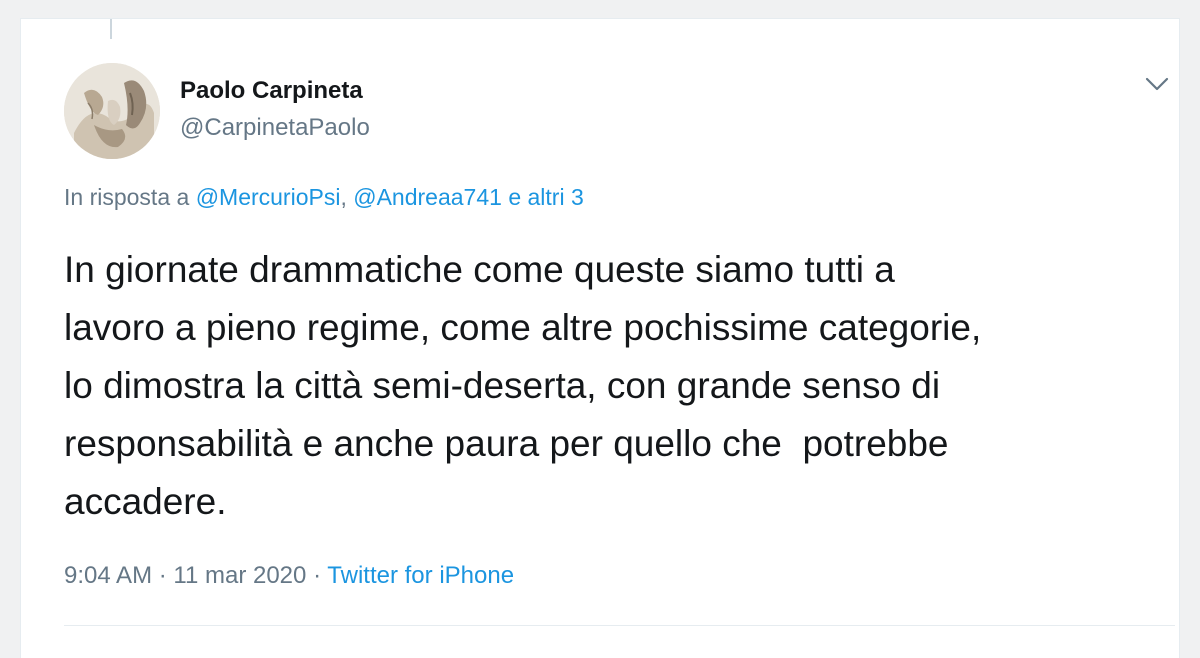 This screenshot has height=658, width=1200. I want to click on tweet-time: 9:04 AM, so click(108, 575).